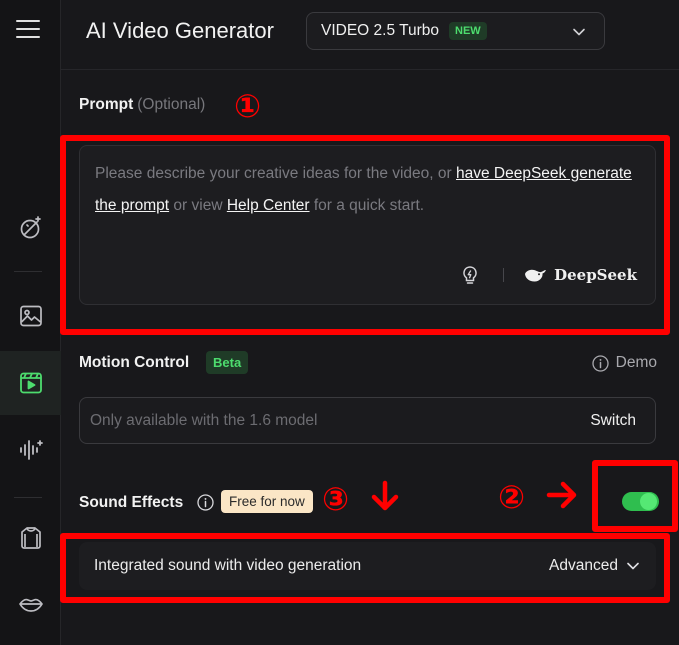 The width and height of the screenshot is (679, 645). What do you see at coordinates (367, 205) in the screenshot?
I see `prompt-placeholder-end: for a quick start.` at bounding box center [367, 205].